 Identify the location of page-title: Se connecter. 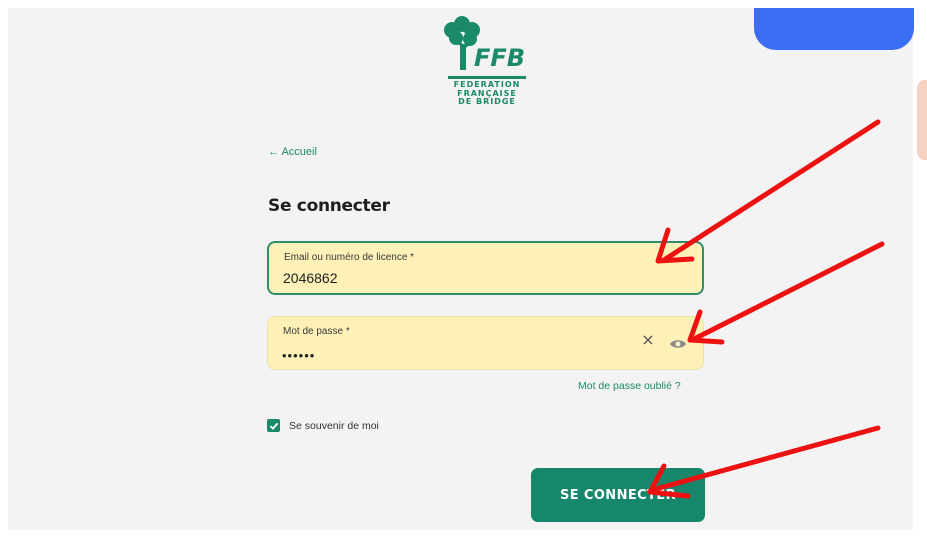
(329, 206).